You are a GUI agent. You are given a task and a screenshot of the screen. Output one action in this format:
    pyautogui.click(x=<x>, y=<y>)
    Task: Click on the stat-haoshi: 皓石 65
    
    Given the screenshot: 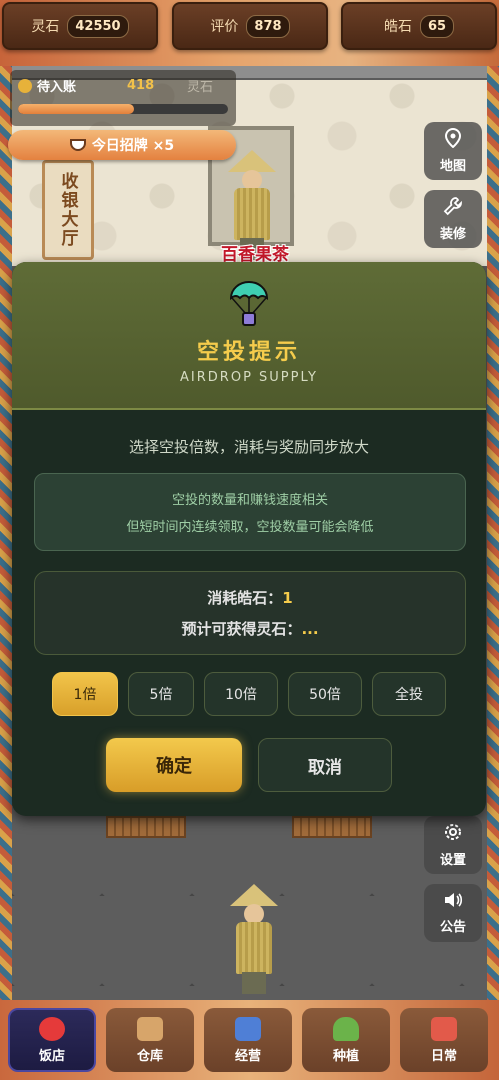 What is the action you would take?
    pyautogui.click(x=419, y=26)
    